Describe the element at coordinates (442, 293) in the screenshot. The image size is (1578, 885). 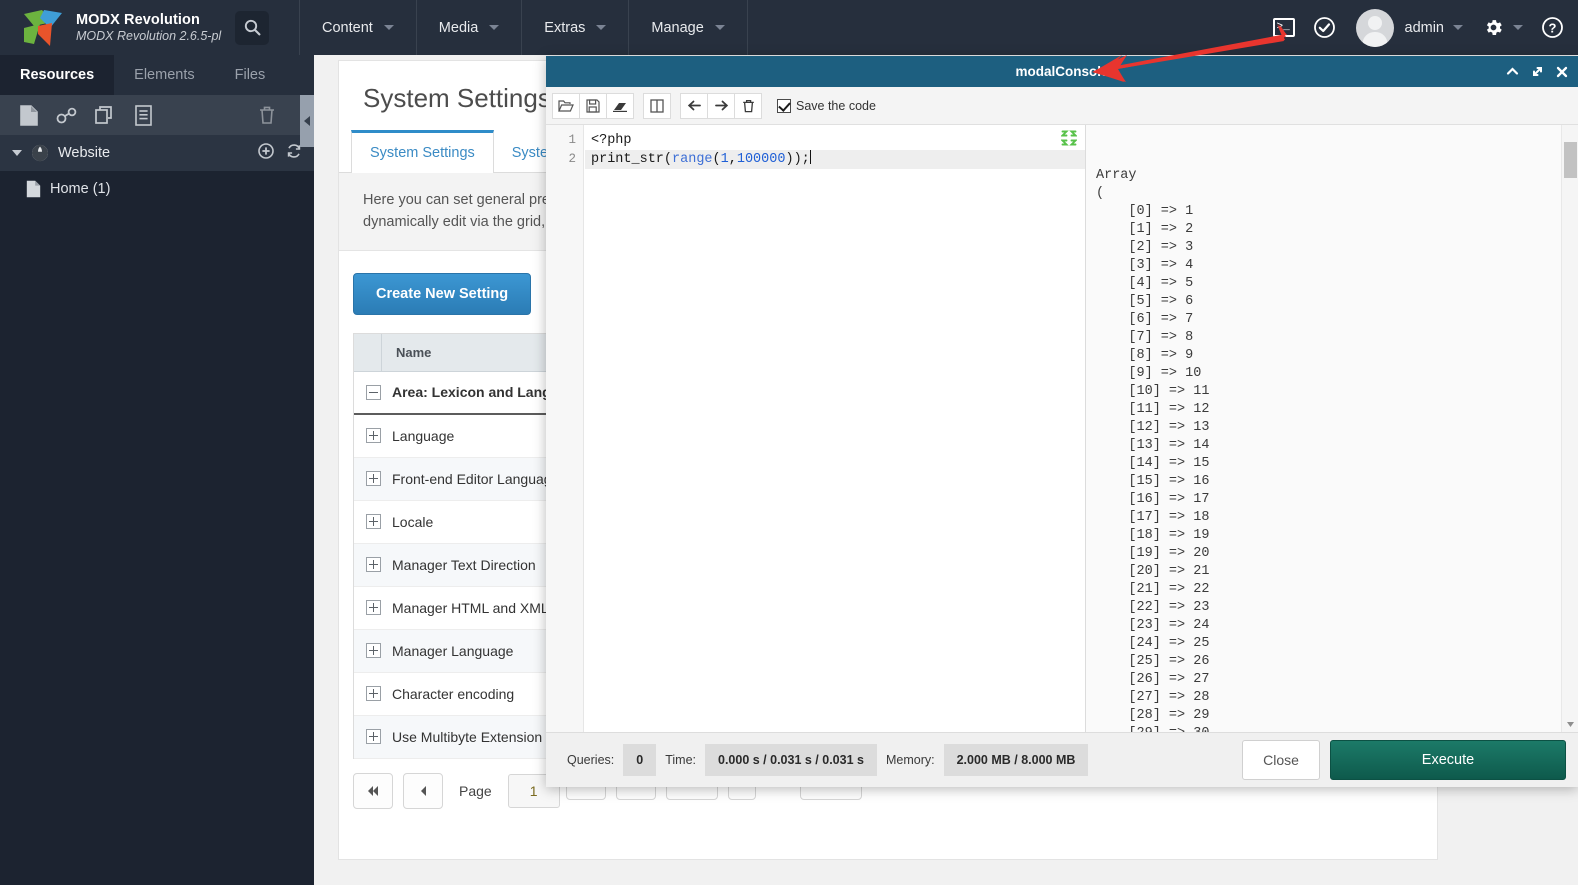
I see `create-new-setting-button: Create New Setting` at that location.